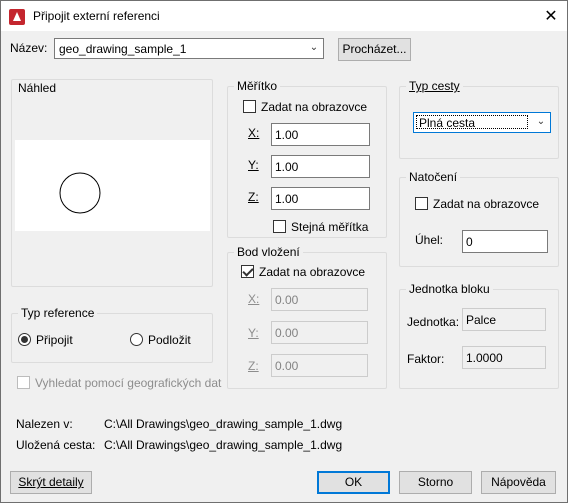 The width and height of the screenshot is (568, 503). Describe the element at coordinates (56, 445) in the screenshot. I see `saved-path-label: Uložená cesta:` at that location.